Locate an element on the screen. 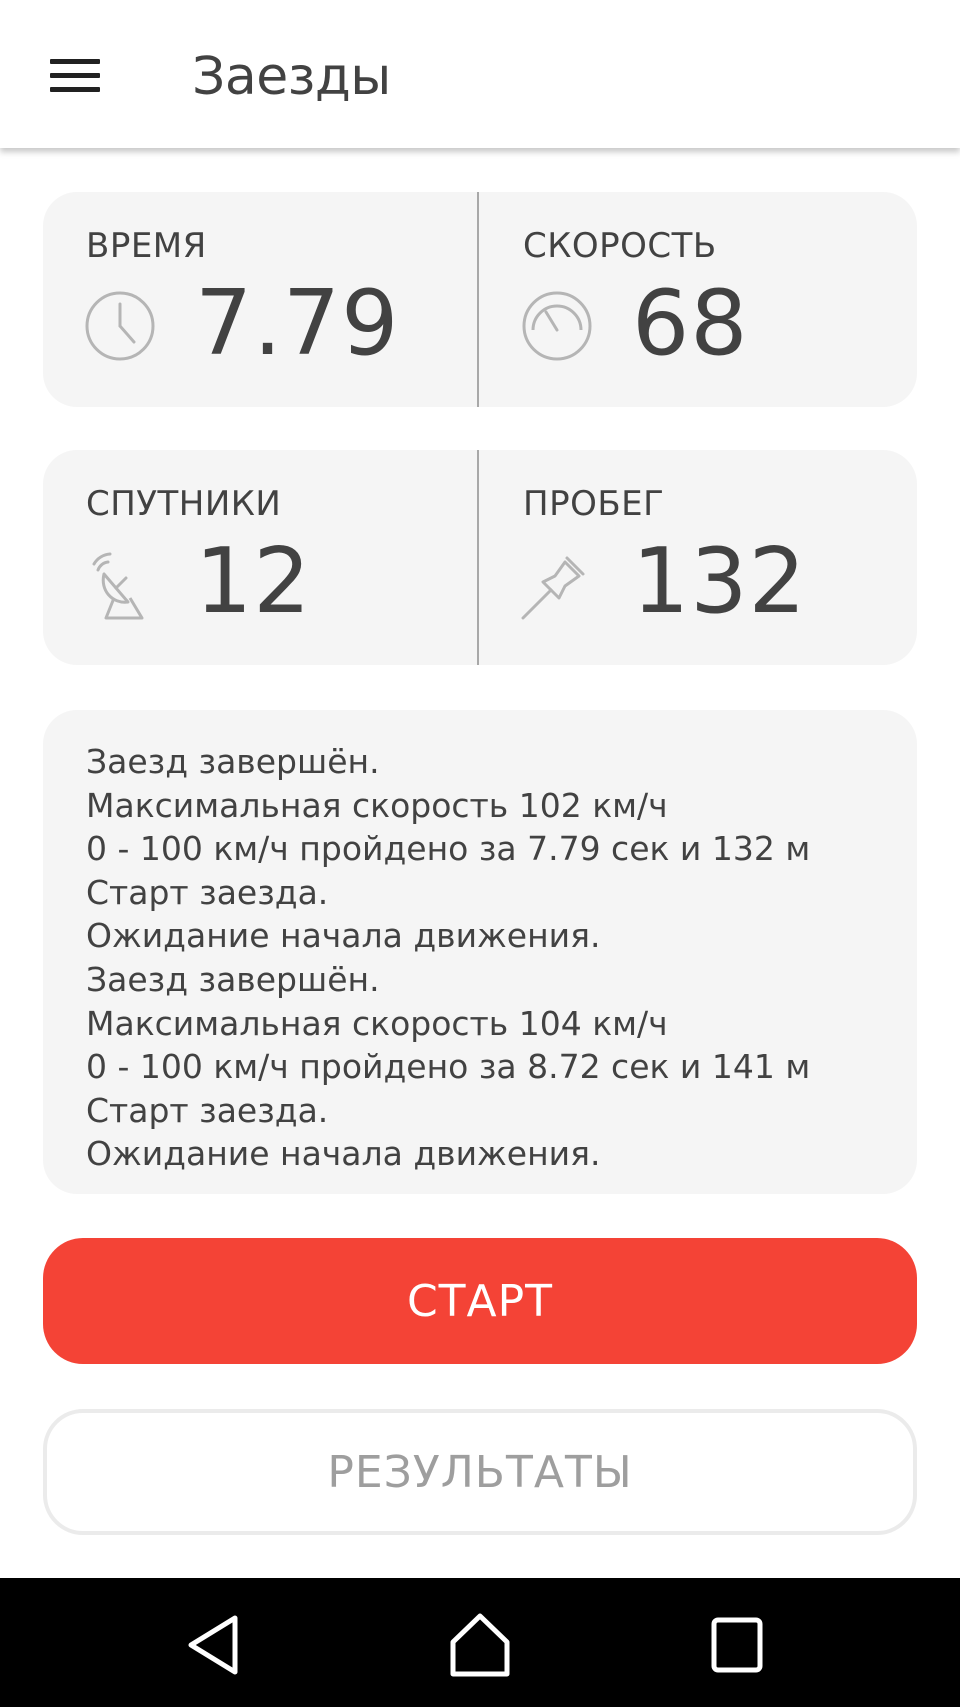 This screenshot has height=1707, width=960. log-line: Максимальная скорость 102 км/ч is located at coordinates (377, 805).